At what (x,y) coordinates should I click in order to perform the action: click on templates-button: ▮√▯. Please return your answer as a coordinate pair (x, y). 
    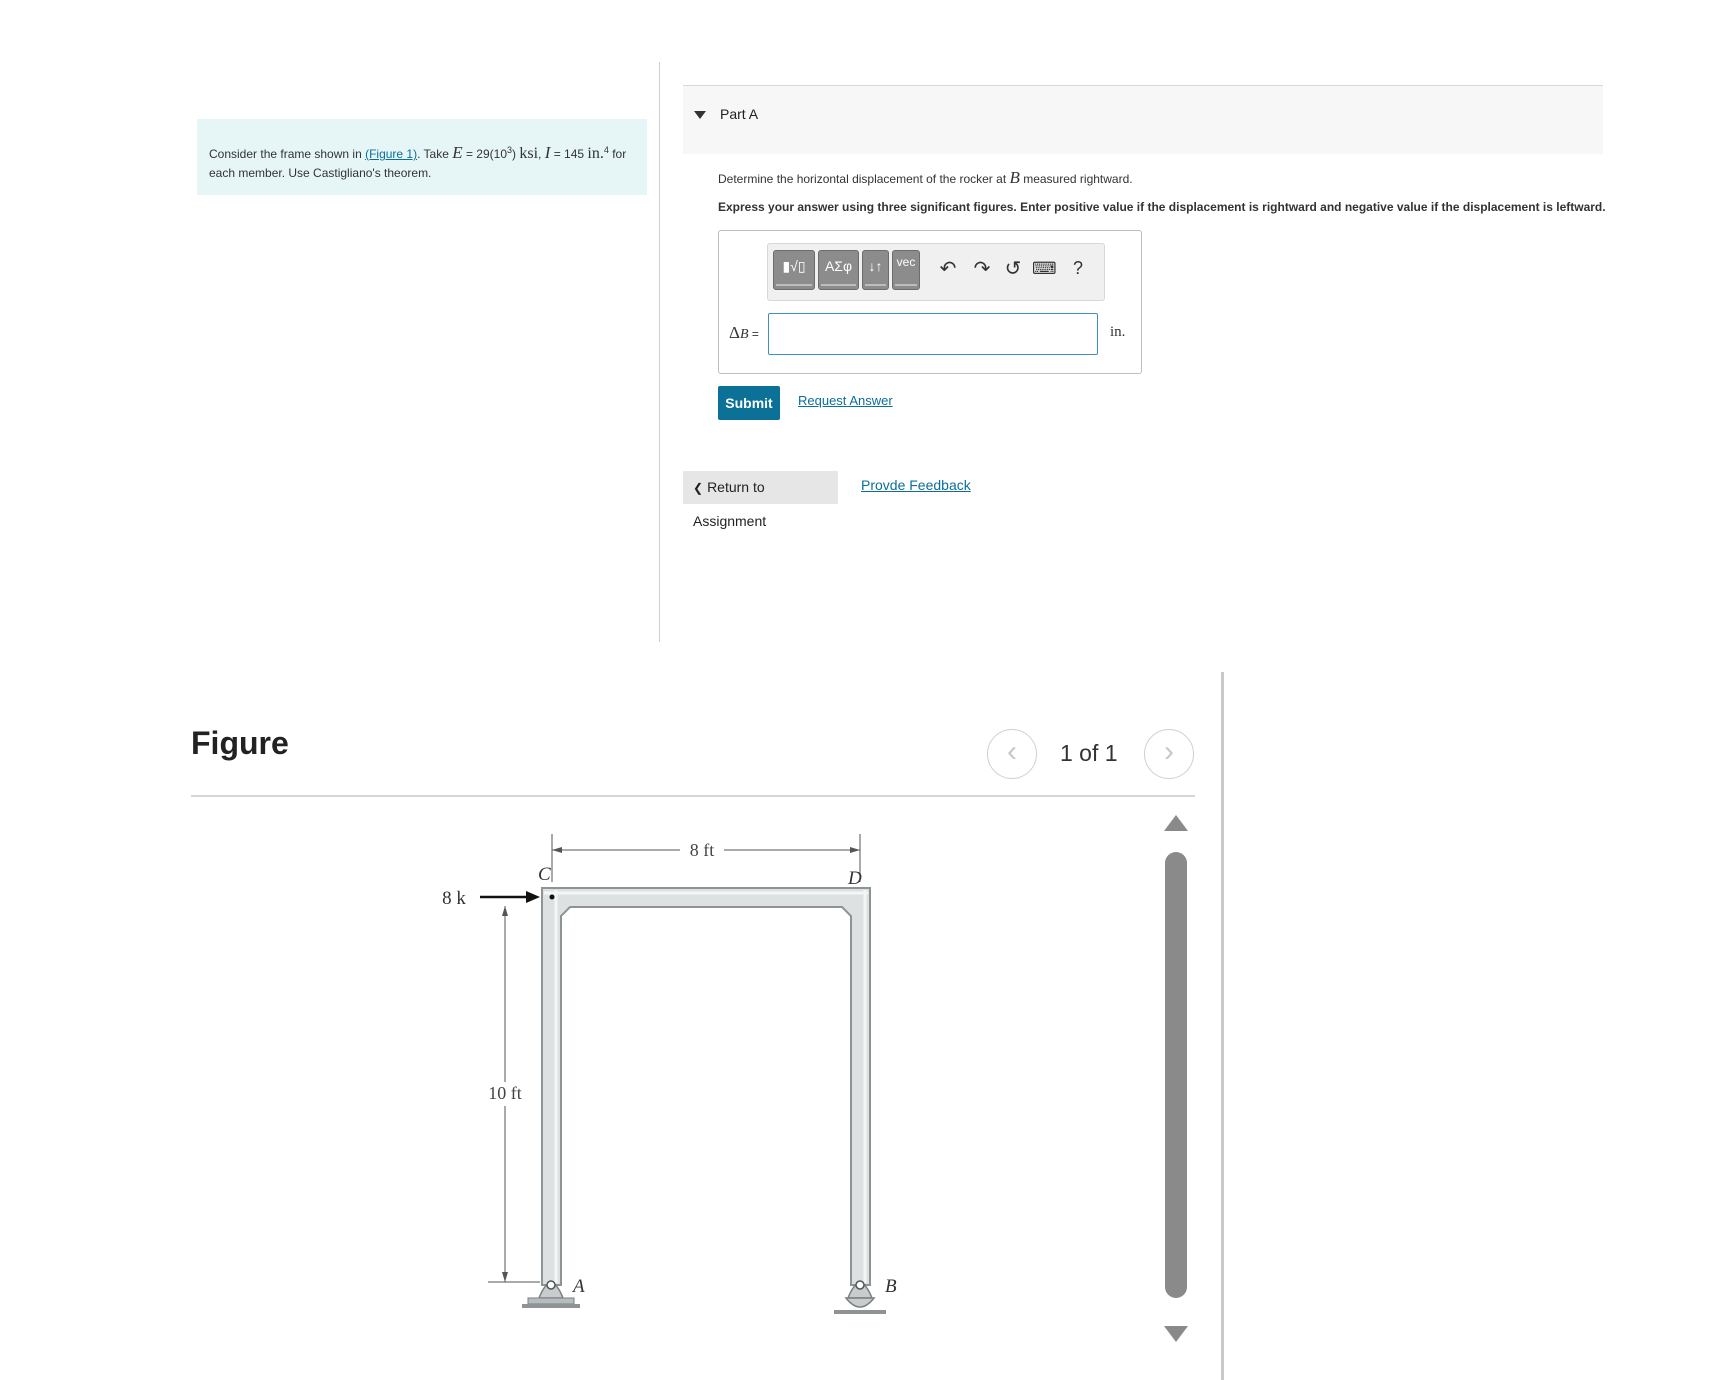
    Looking at the image, I should click on (794, 270).